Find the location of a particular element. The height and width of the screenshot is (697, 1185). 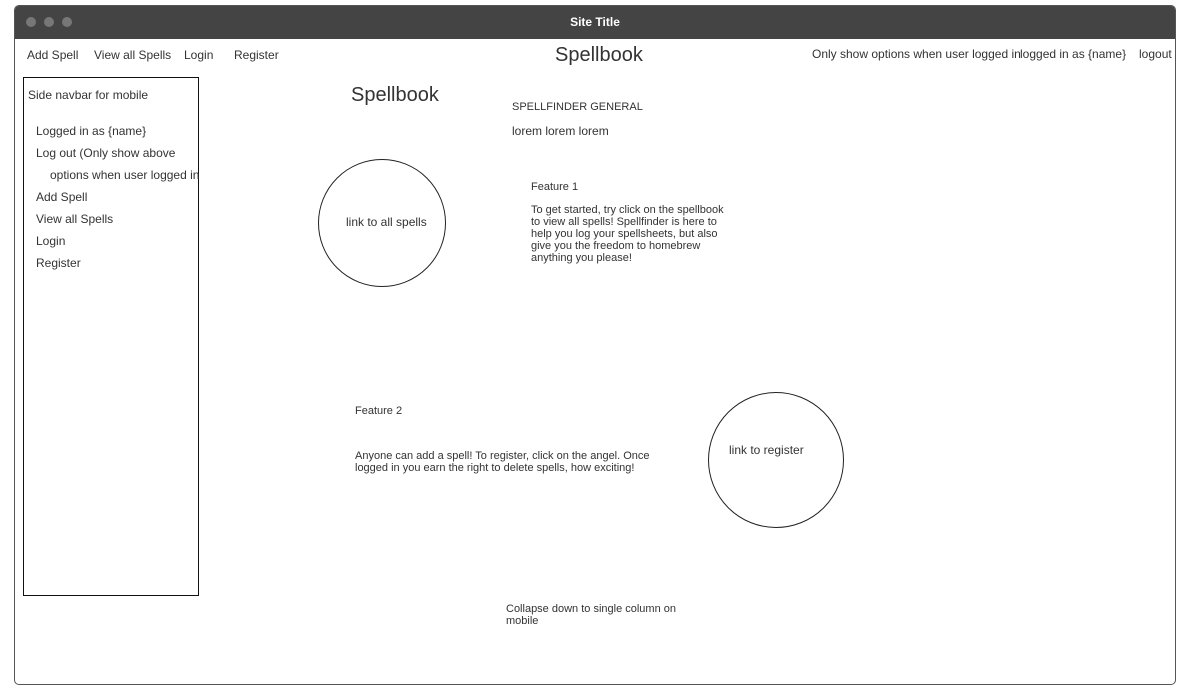

layout-note: Collapse down to single column on mobile is located at coordinates (591, 615).